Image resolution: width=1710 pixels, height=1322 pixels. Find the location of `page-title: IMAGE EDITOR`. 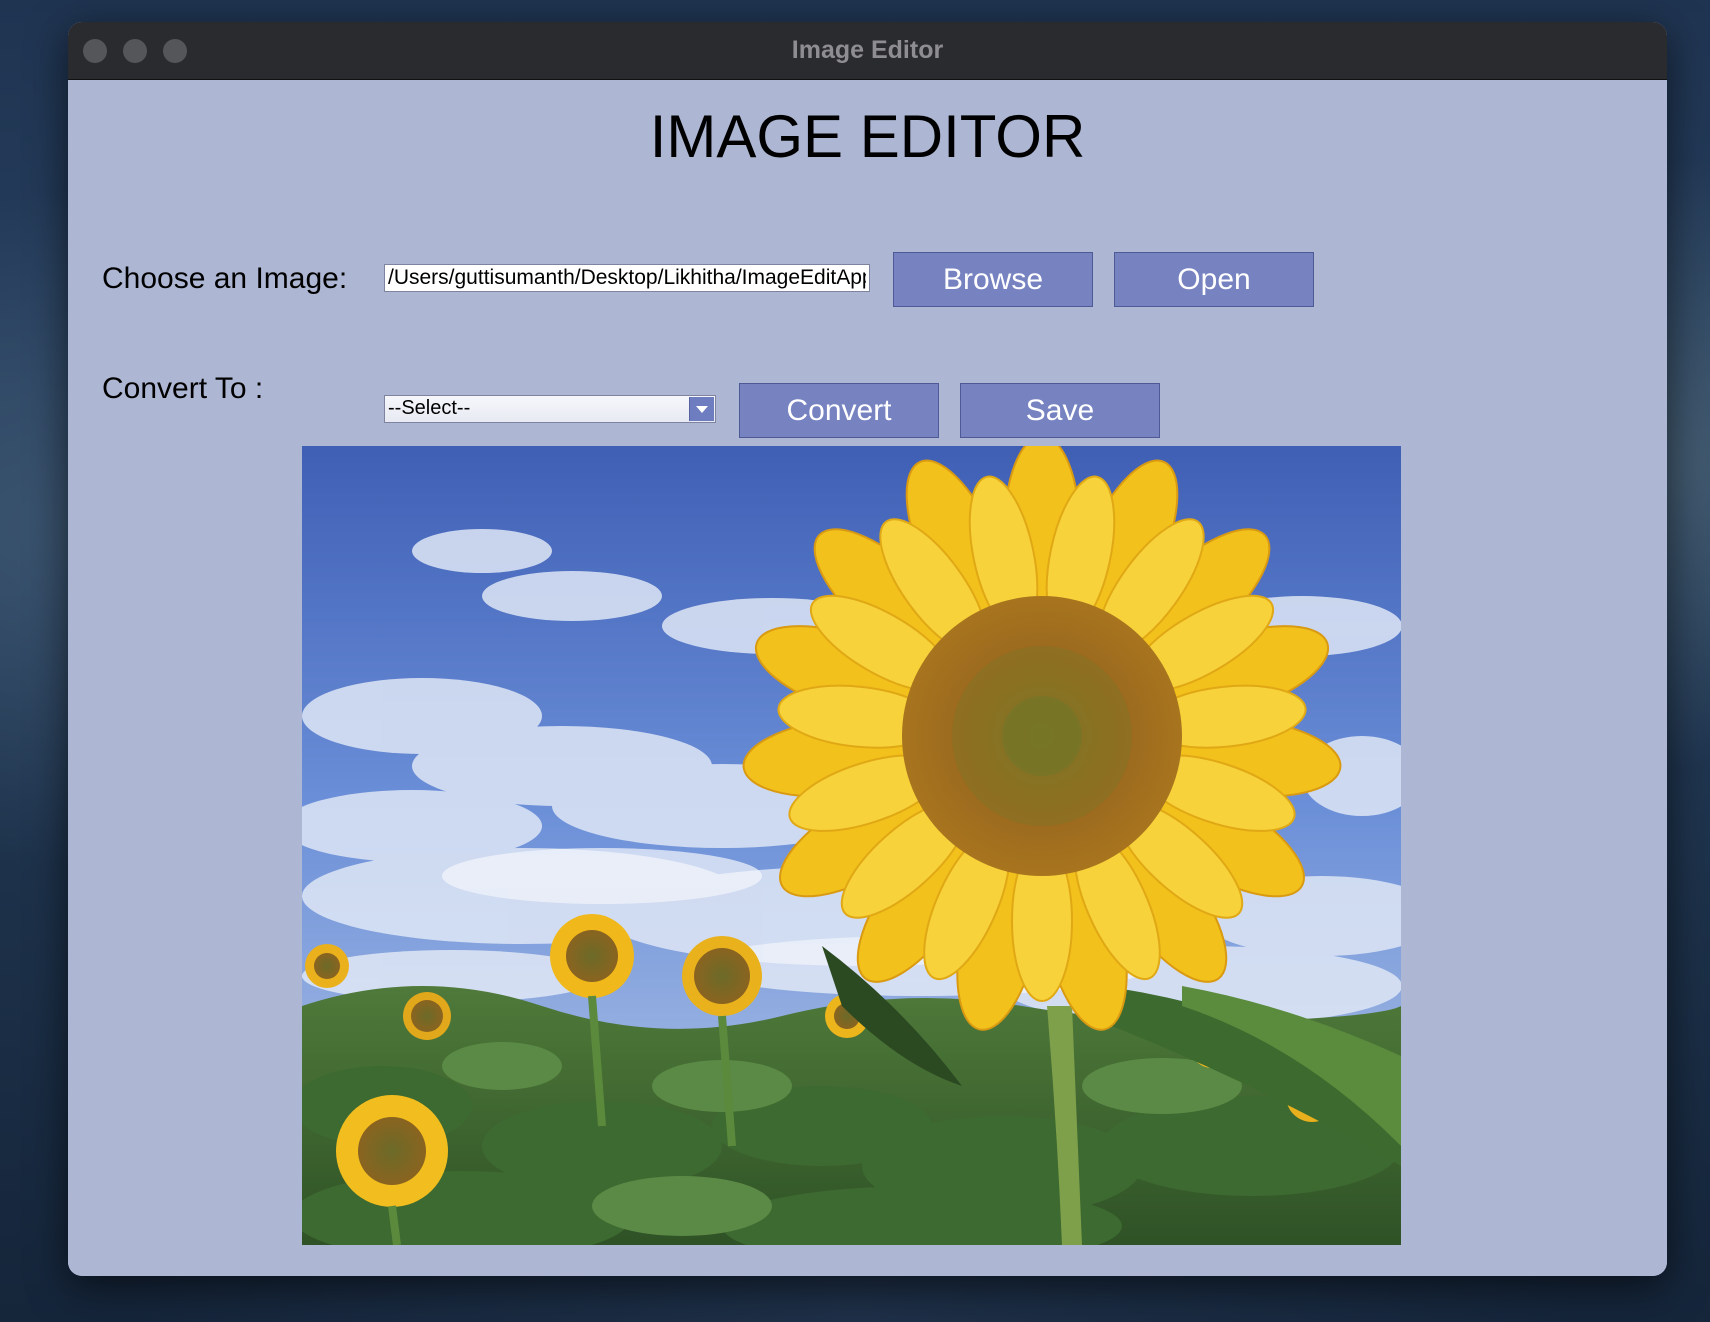

page-title: IMAGE EDITOR is located at coordinates (867, 136).